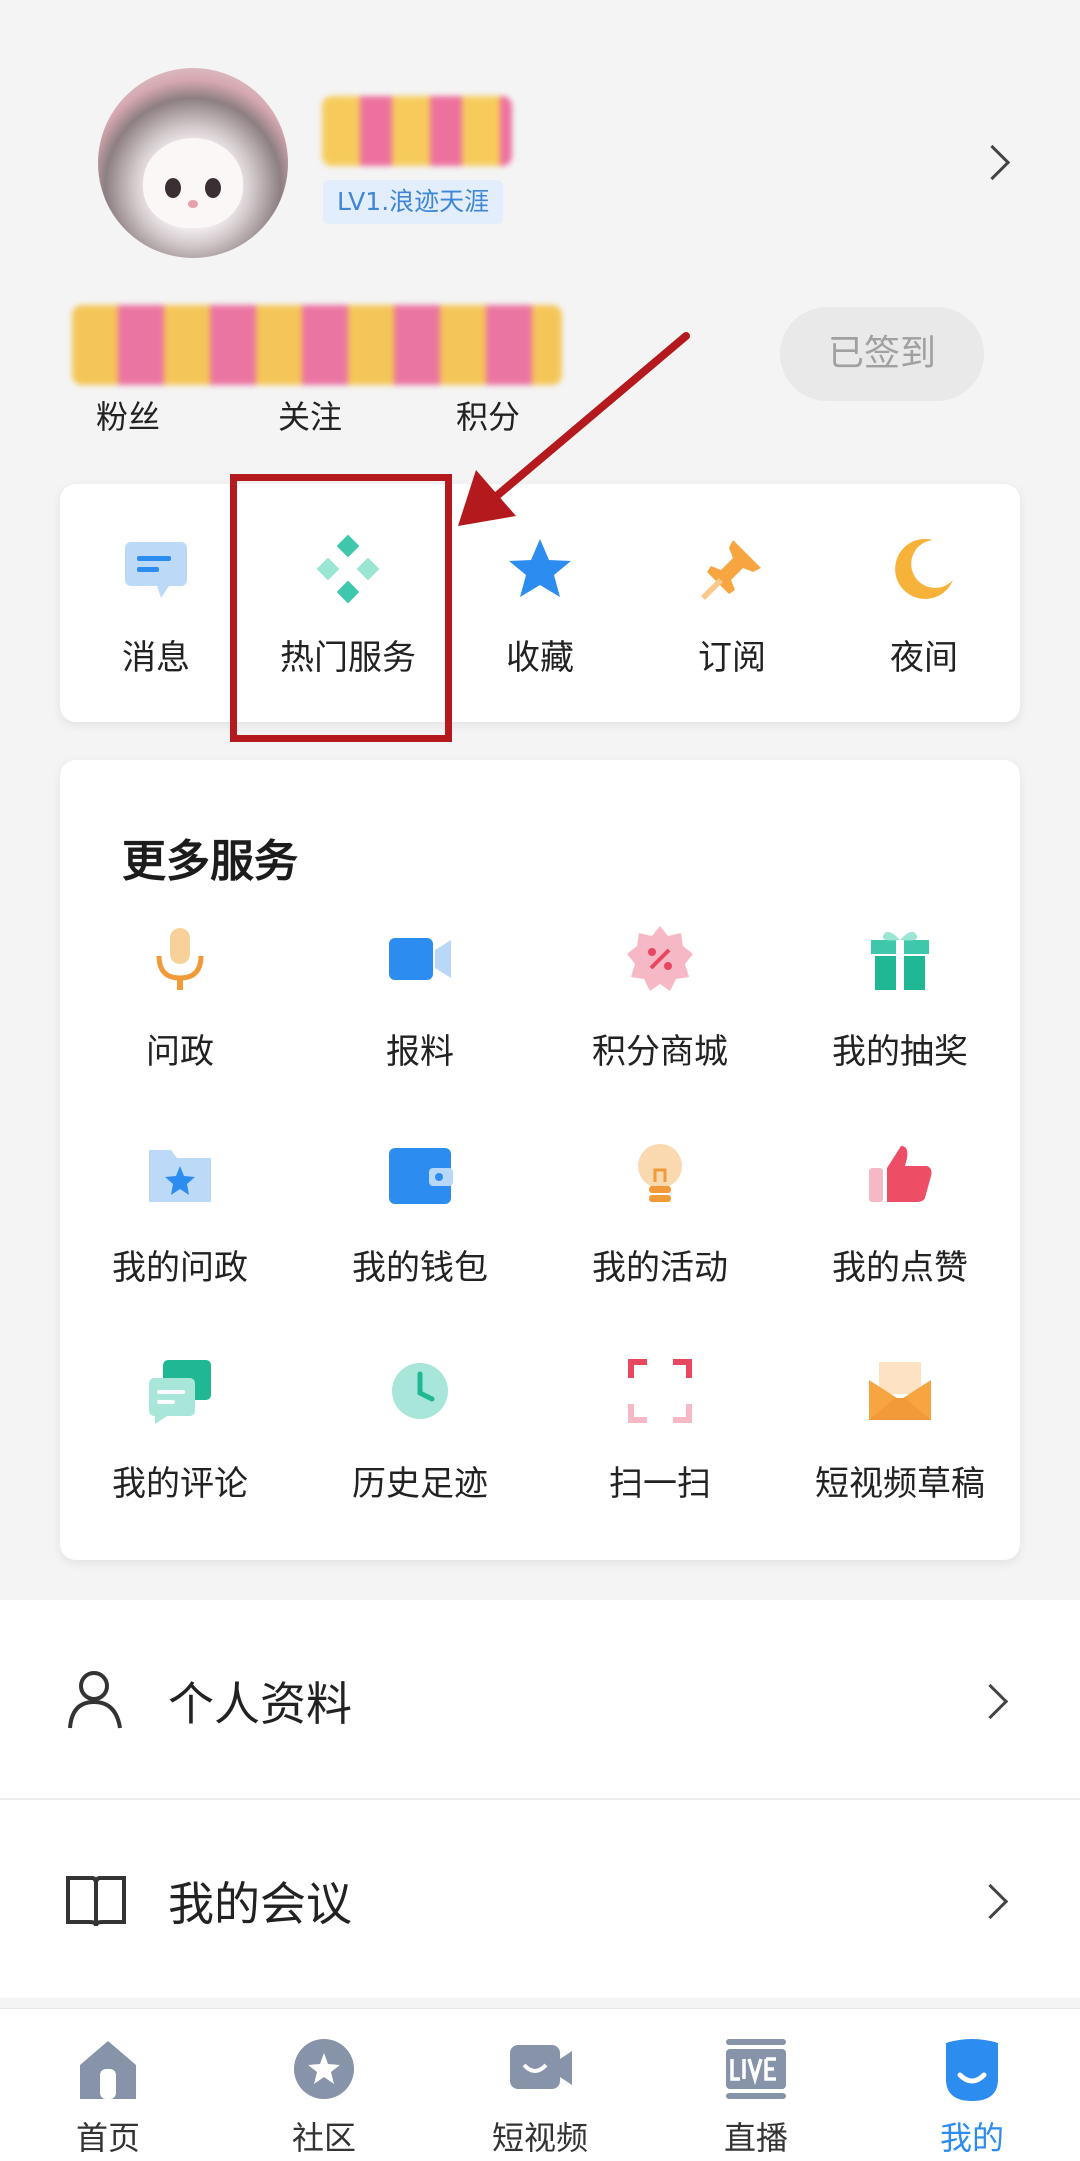 This screenshot has width=1080, height=2161. What do you see at coordinates (660, 1484) in the screenshot?
I see `service-label: 扫一扫` at bounding box center [660, 1484].